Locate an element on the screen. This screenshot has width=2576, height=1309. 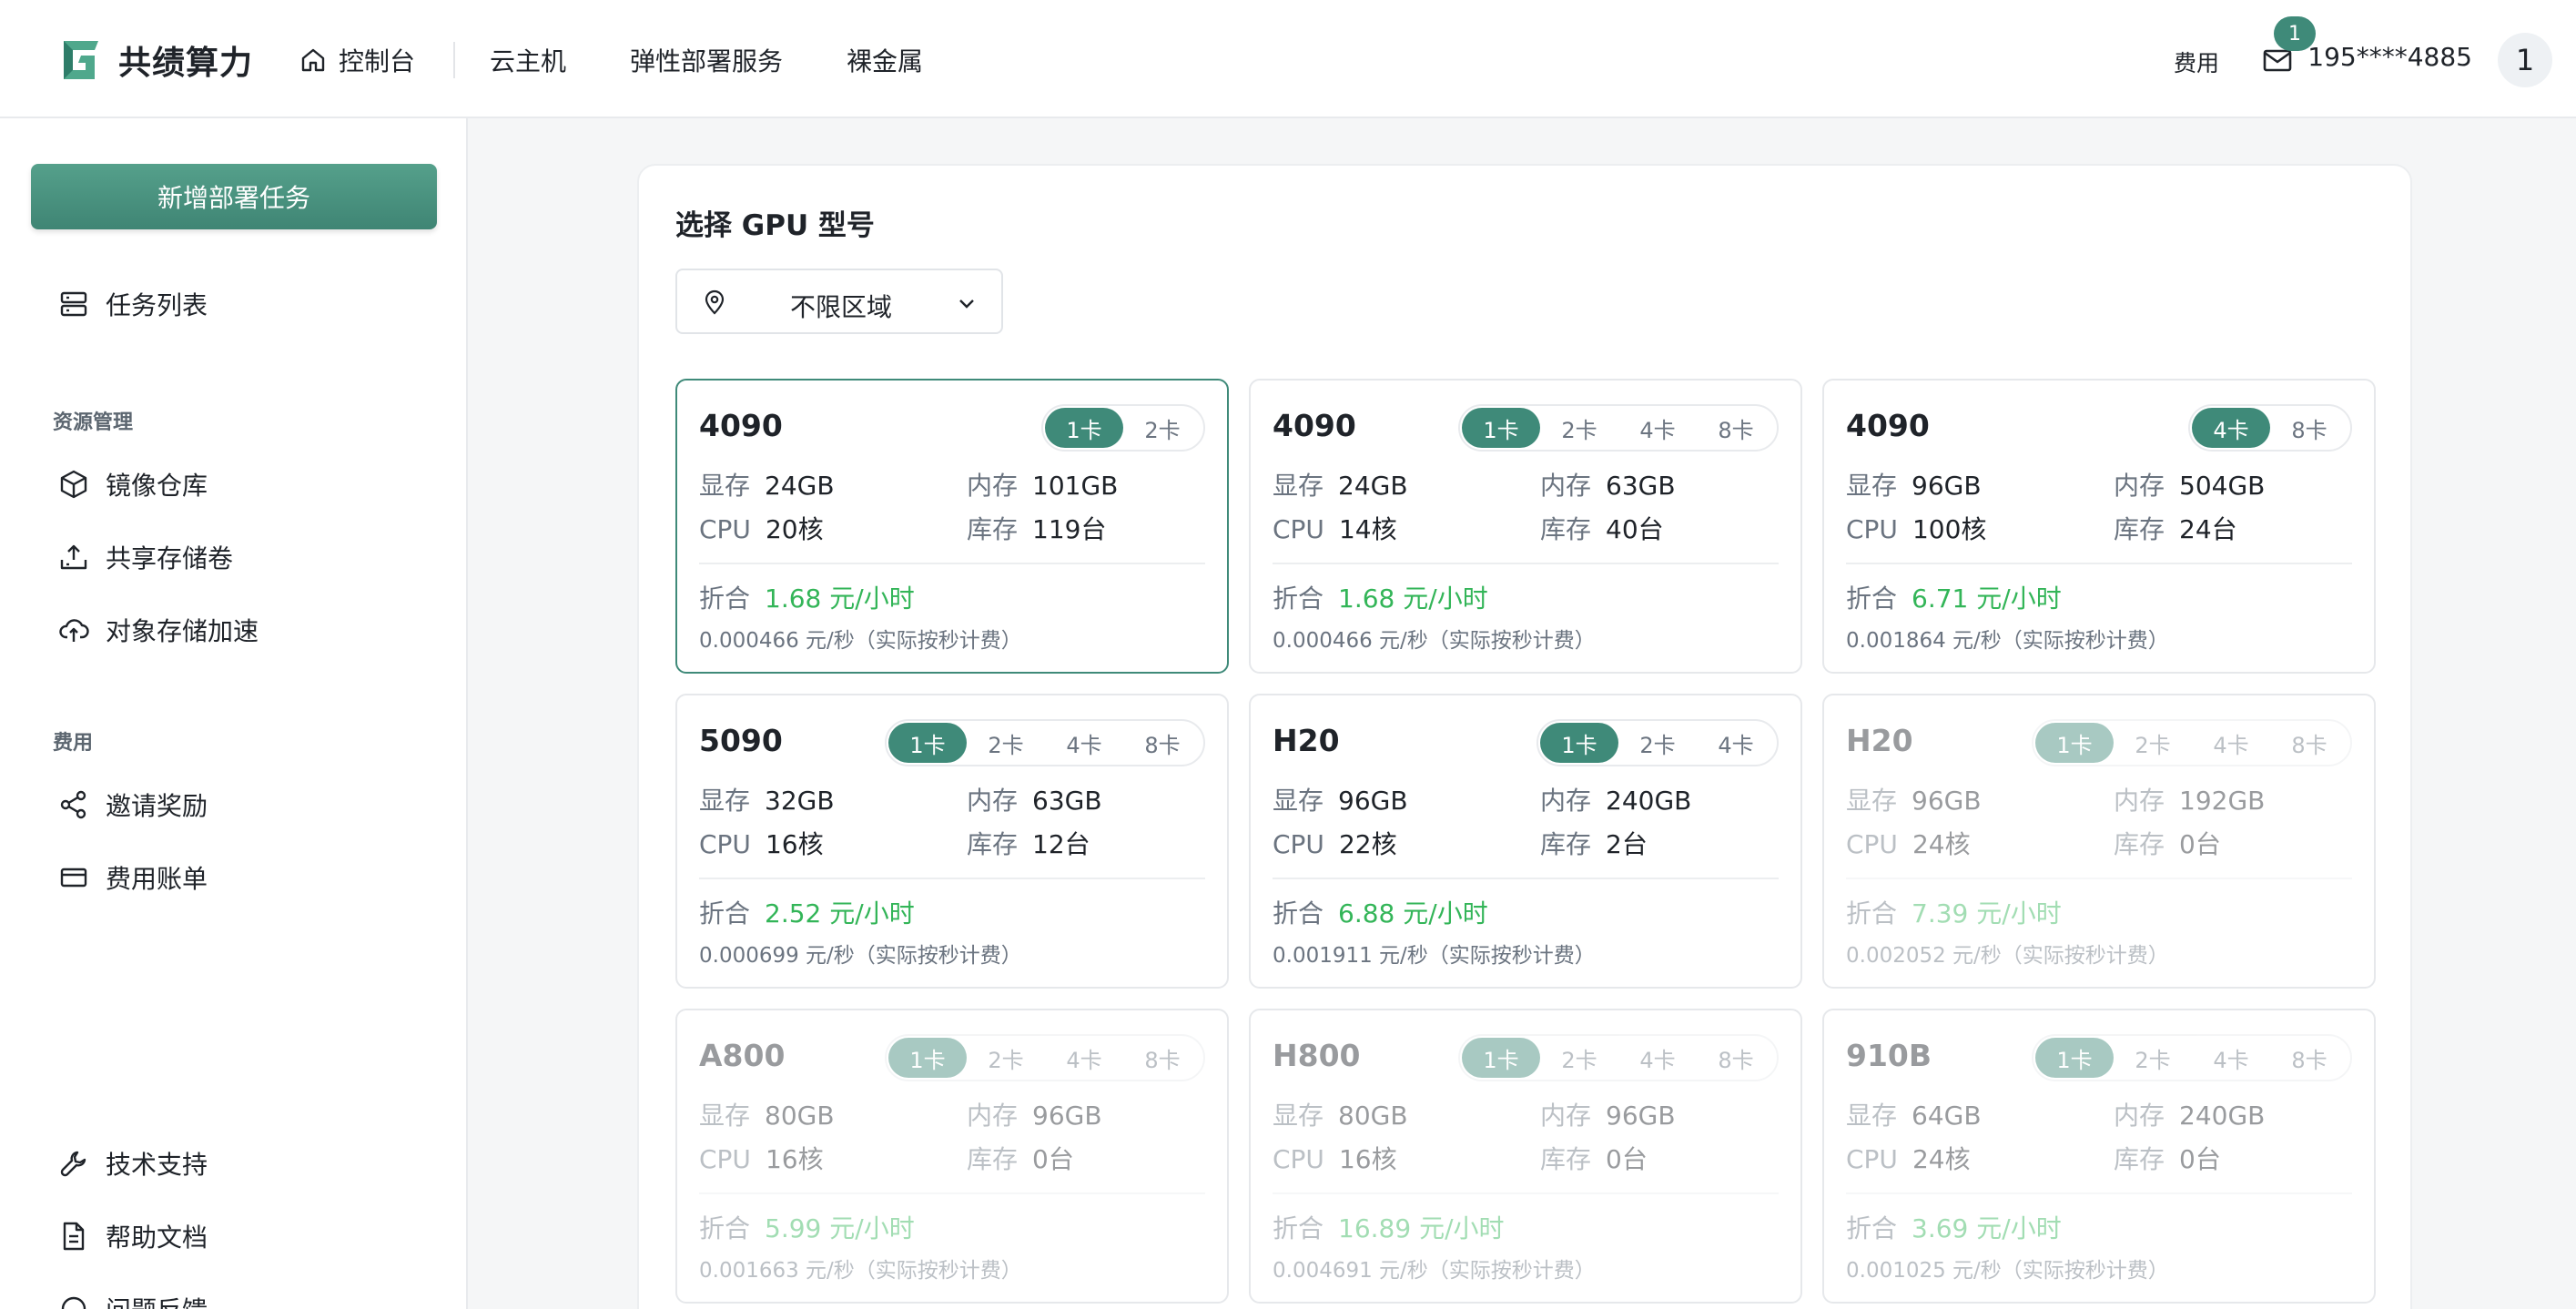
price-per-second: 0.002052 元/秒（实际按秒计费） is located at coordinates (2007, 956).